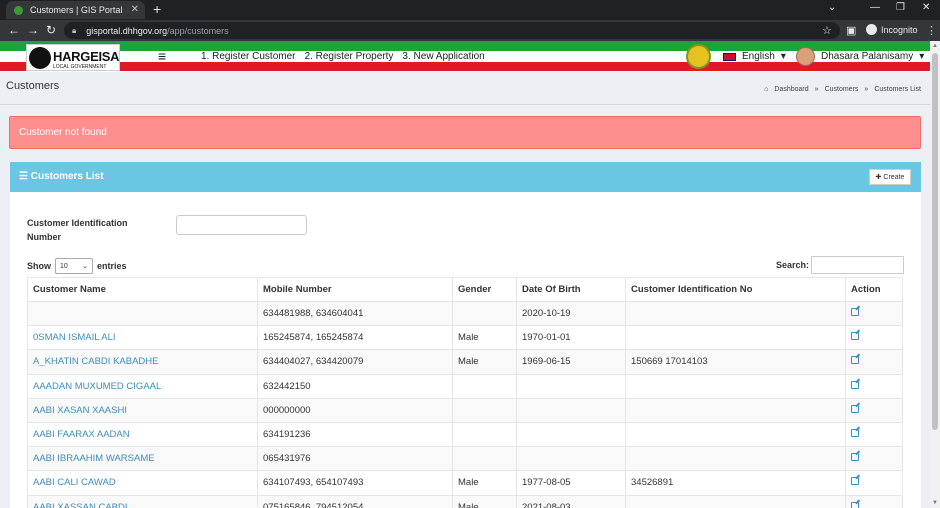 Image resolution: width=940 pixels, height=508 pixels. I want to click on url-host: gisportal.dhhgov.org, so click(127, 30).